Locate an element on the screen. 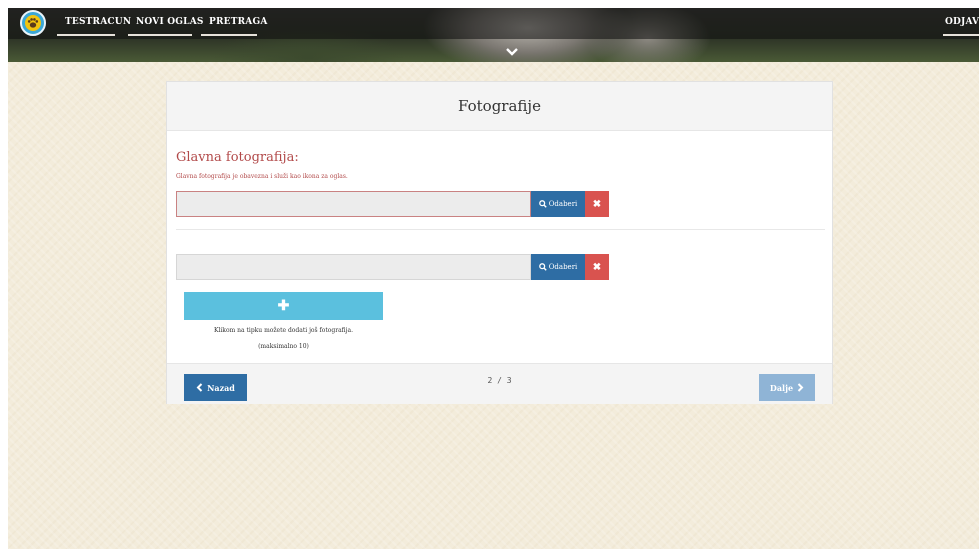 Image resolution: width=979 pixels, height=549 pixels. main-photo-file-input is located at coordinates (353, 204).